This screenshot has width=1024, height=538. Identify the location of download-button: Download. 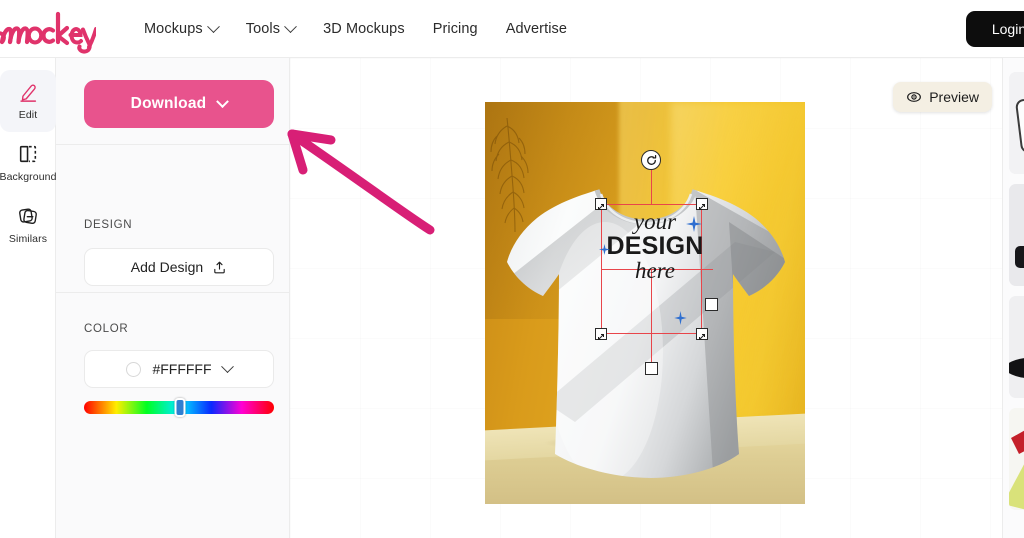
(179, 104).